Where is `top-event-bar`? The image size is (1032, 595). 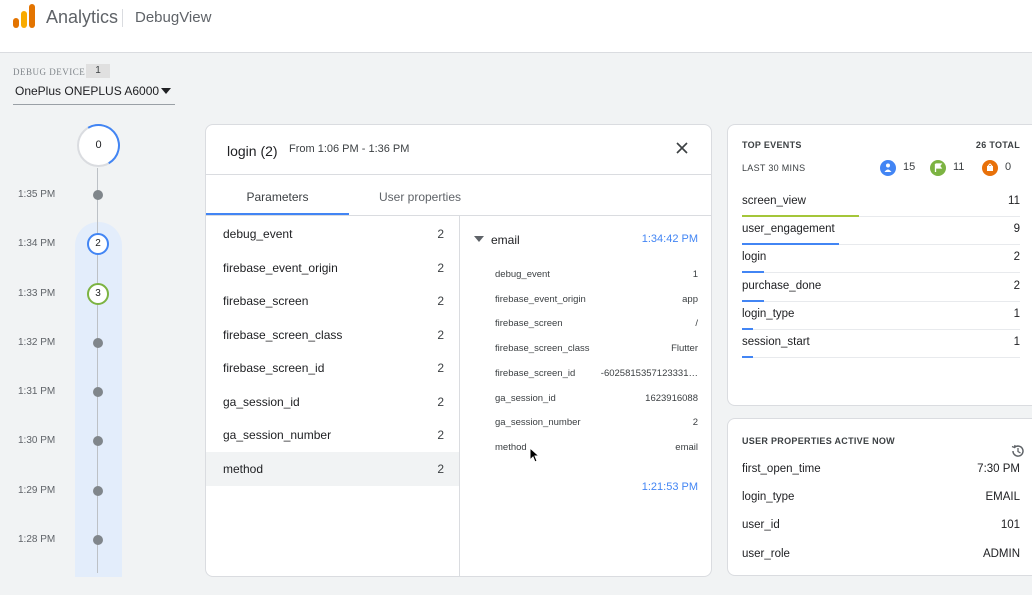 top-event-bar is located at coordinates (748, 357).